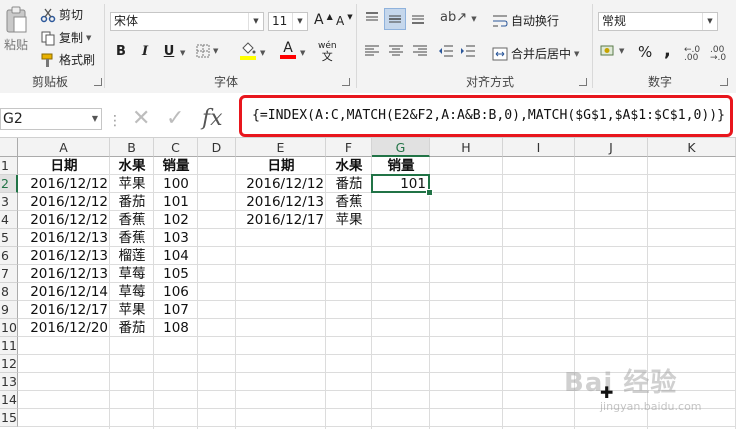  I want to click on increase-indent-icon, so click(468, 52).